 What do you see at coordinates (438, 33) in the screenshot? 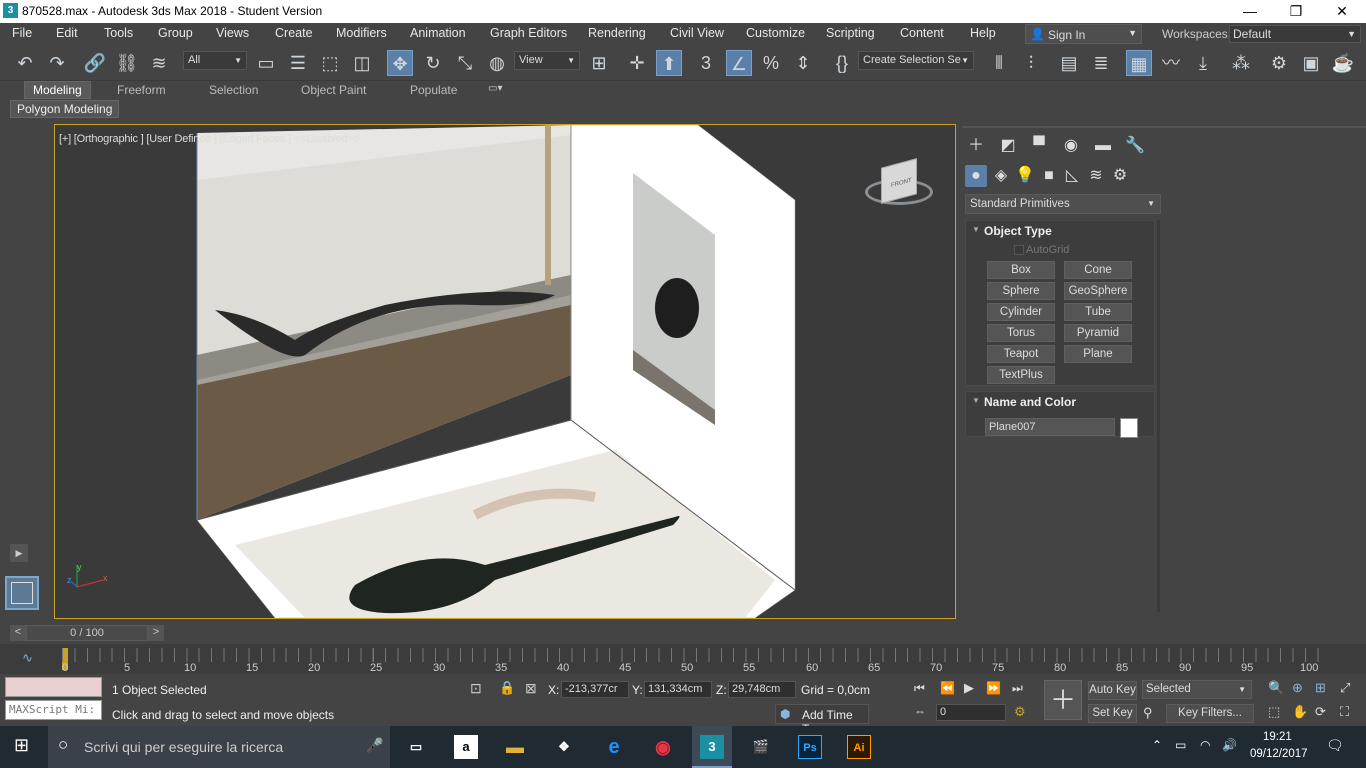
I see `menu-animation: Animation` at bounding box center [438, 33].